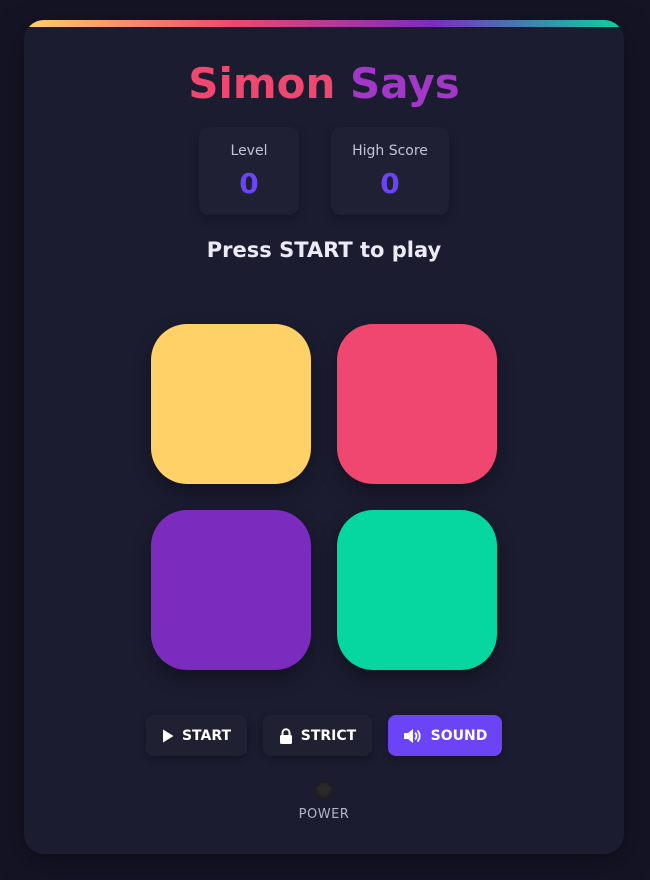 The width and height of the screenshot is (650, 880). I want to click on high-score-value: 0, so click(390, 183).